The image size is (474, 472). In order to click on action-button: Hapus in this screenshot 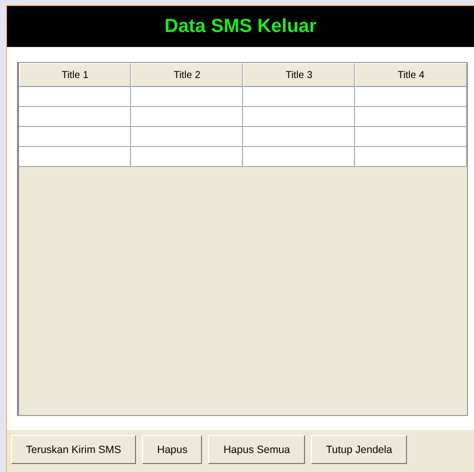, I will do `click(172, 449)`.